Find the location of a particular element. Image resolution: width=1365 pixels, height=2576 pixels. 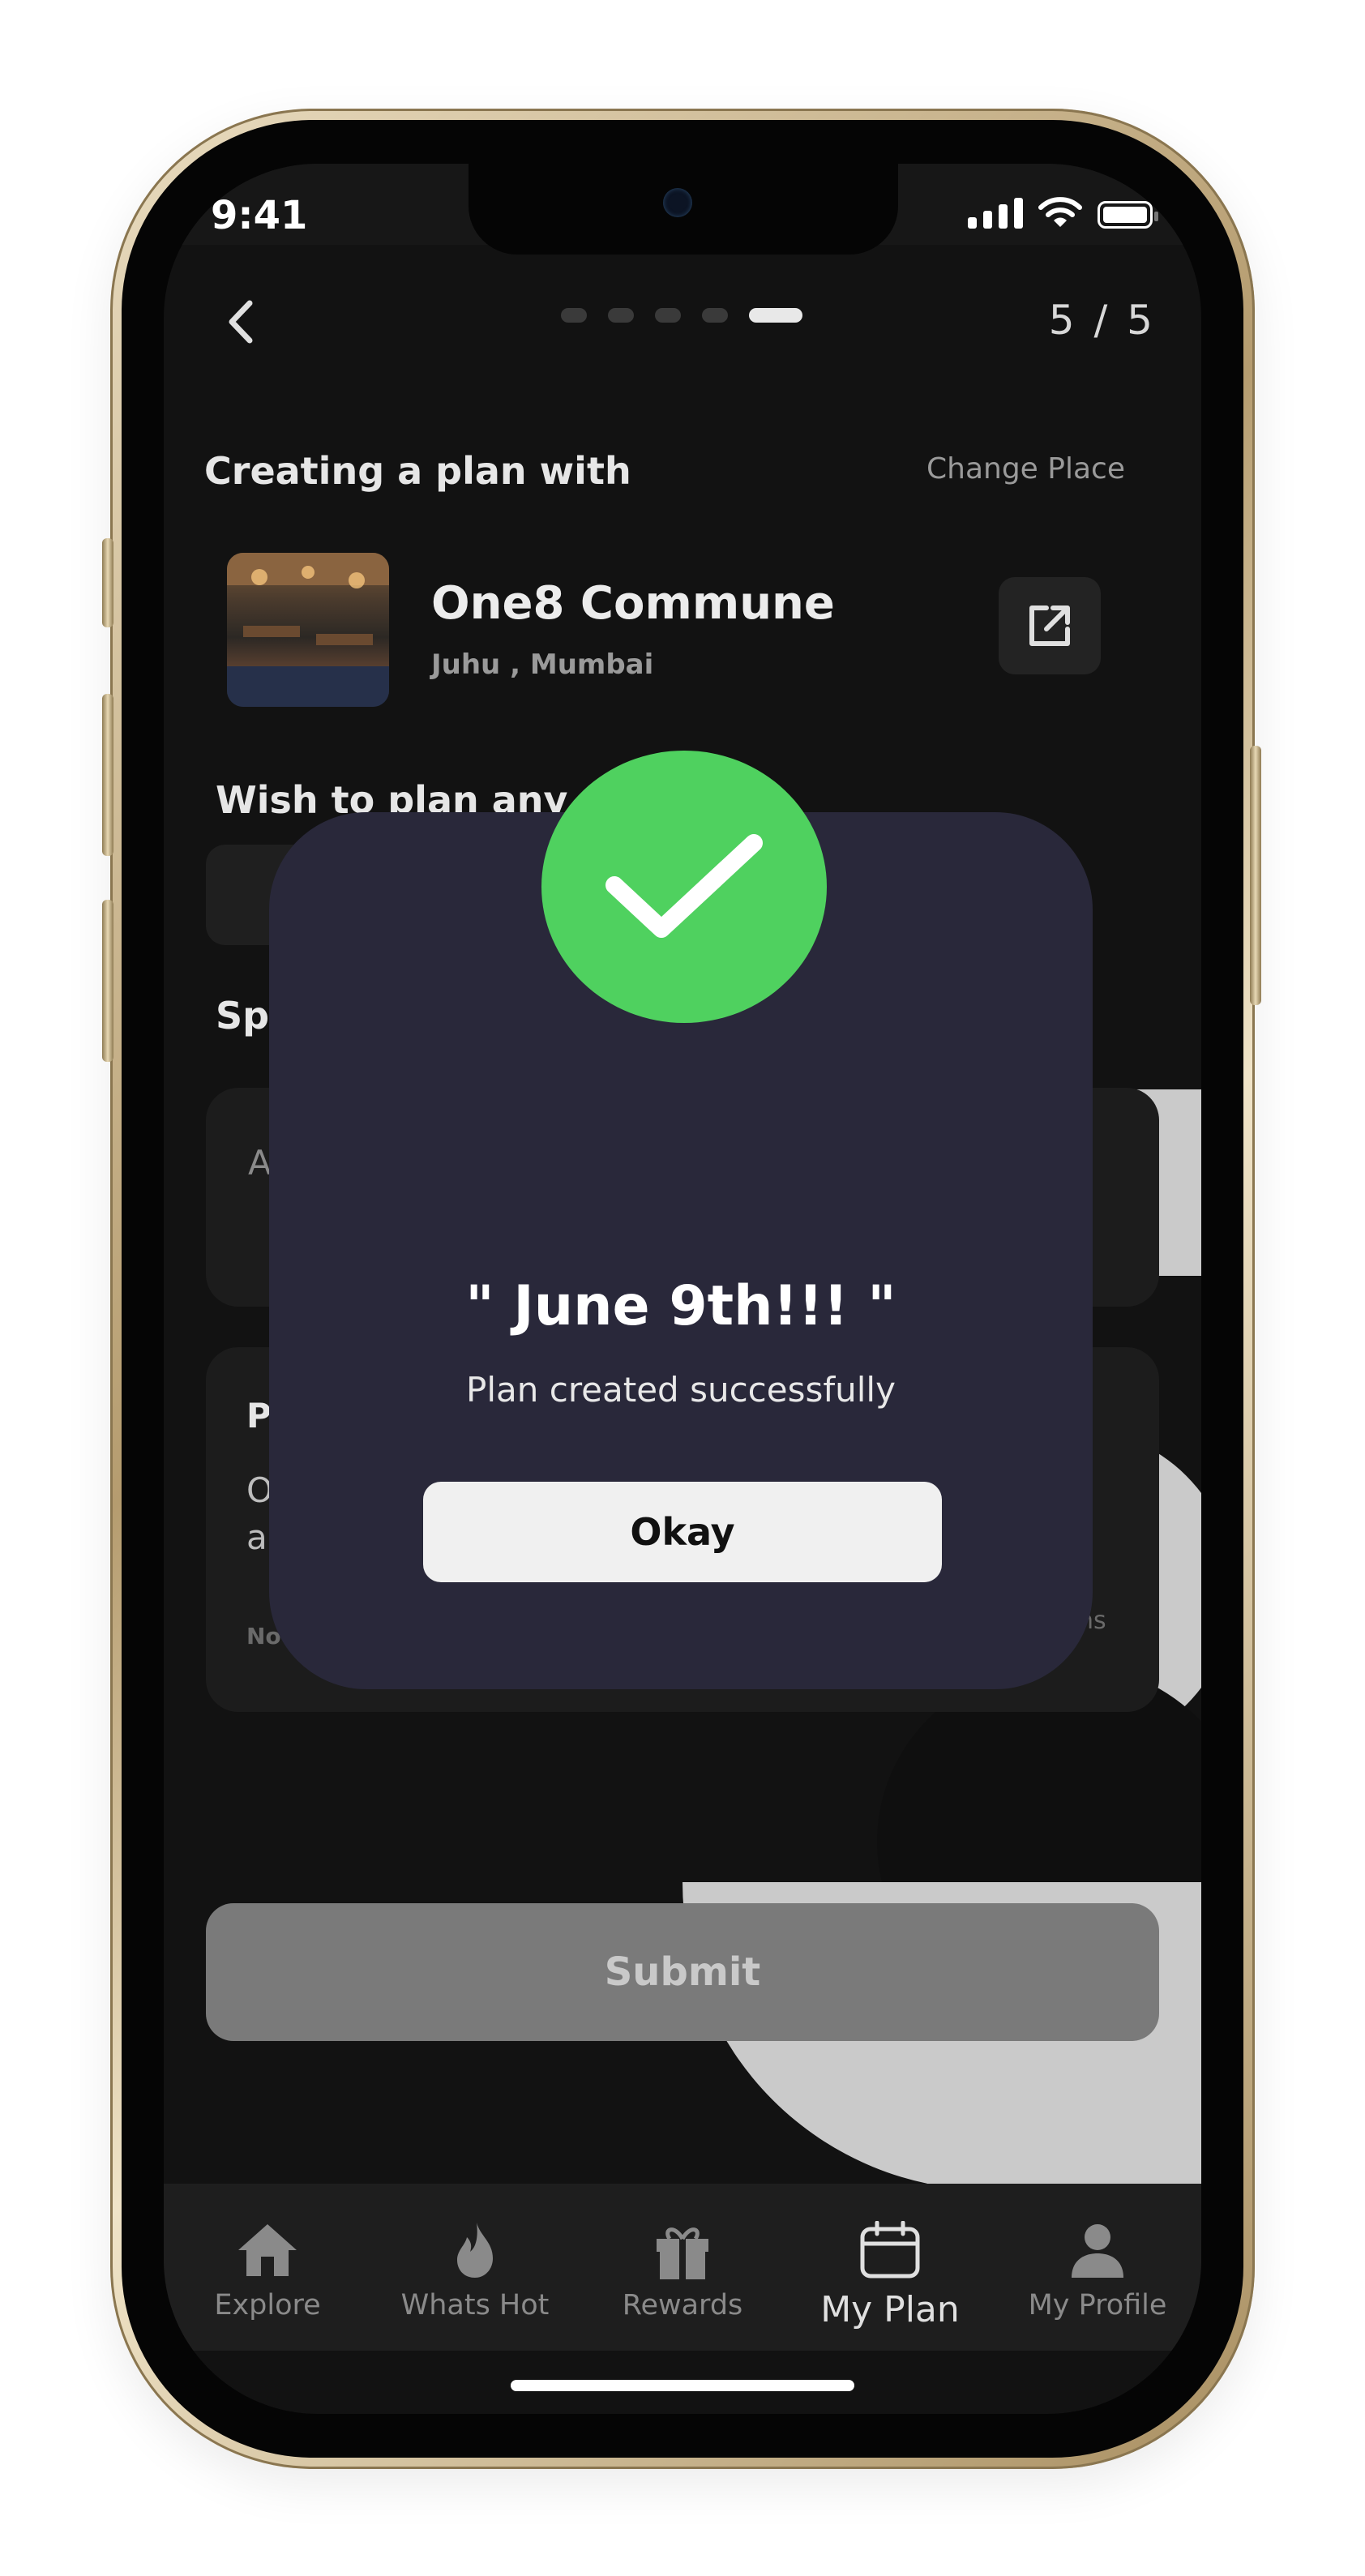

back-arrow-icon is located at coordinates (240, 321).